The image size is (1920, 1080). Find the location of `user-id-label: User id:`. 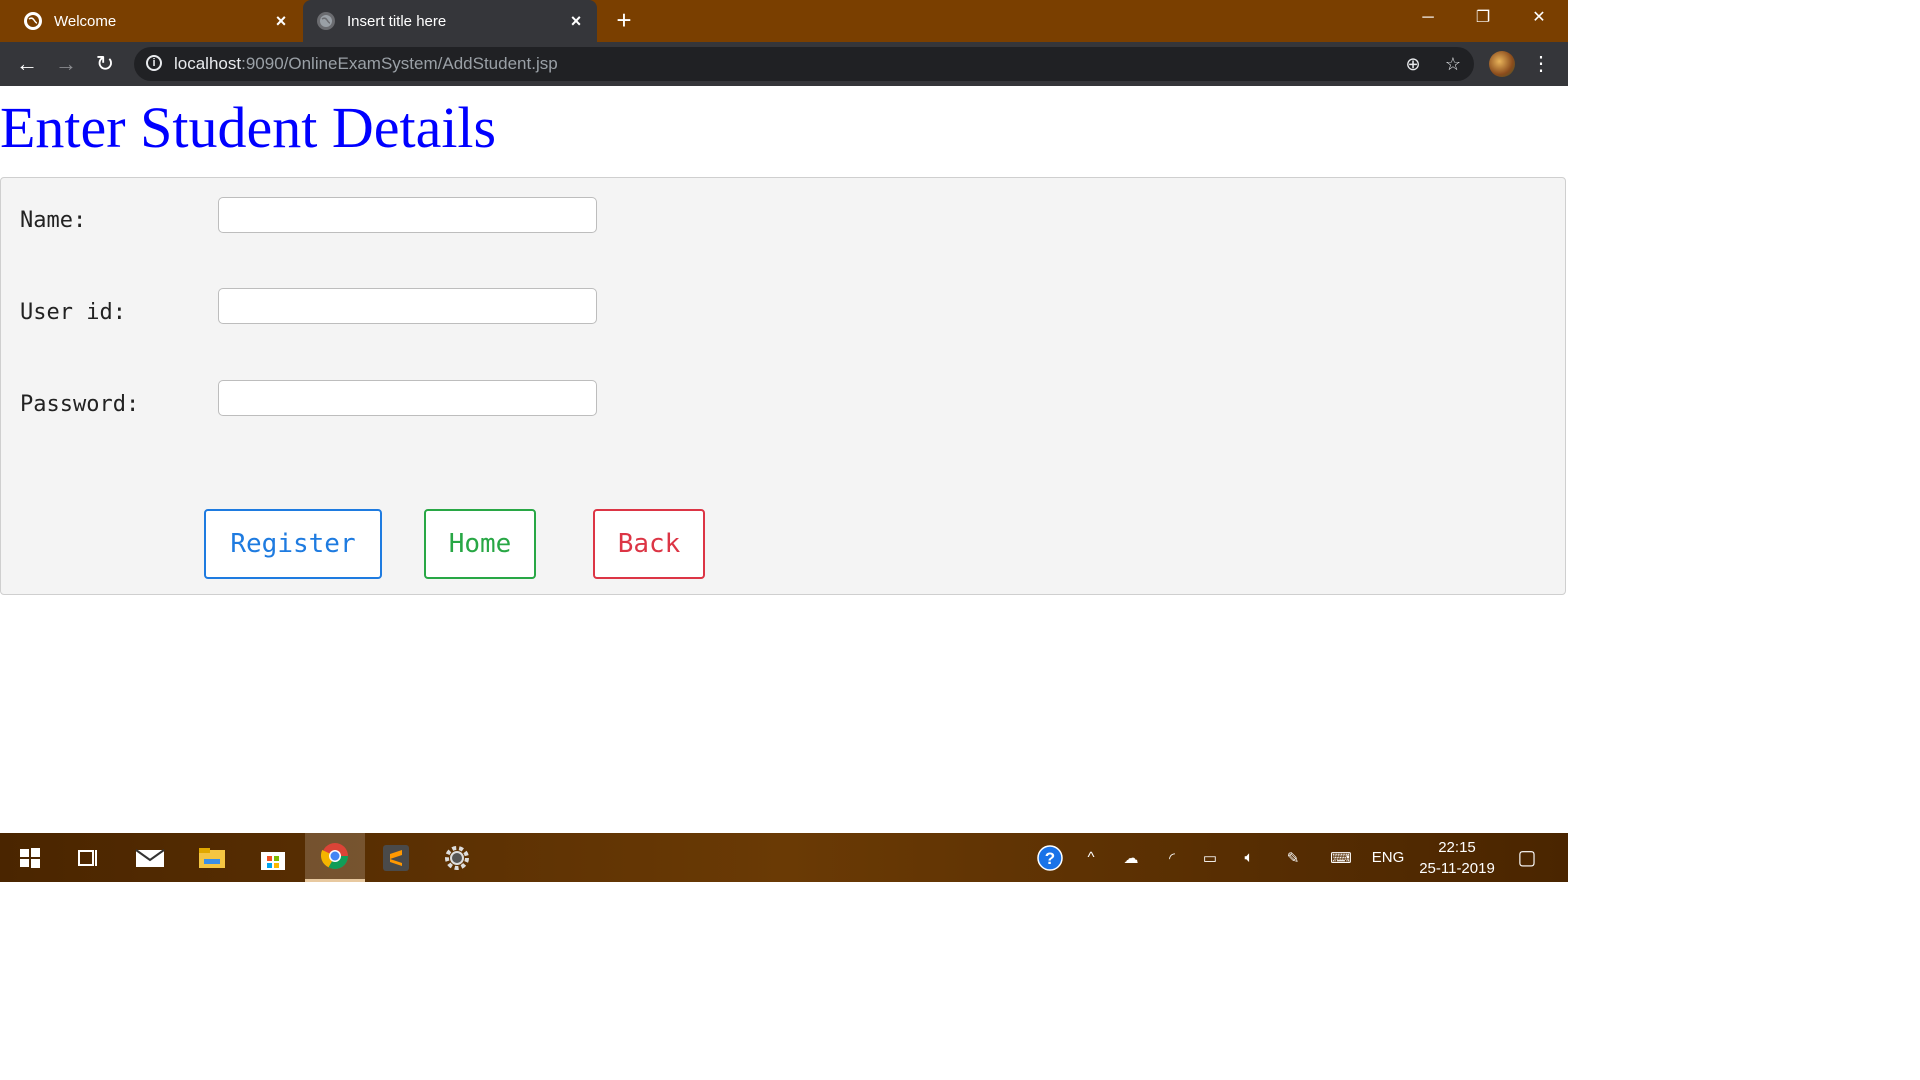

user-id-label: User id: is located at coordinates (73, 312).